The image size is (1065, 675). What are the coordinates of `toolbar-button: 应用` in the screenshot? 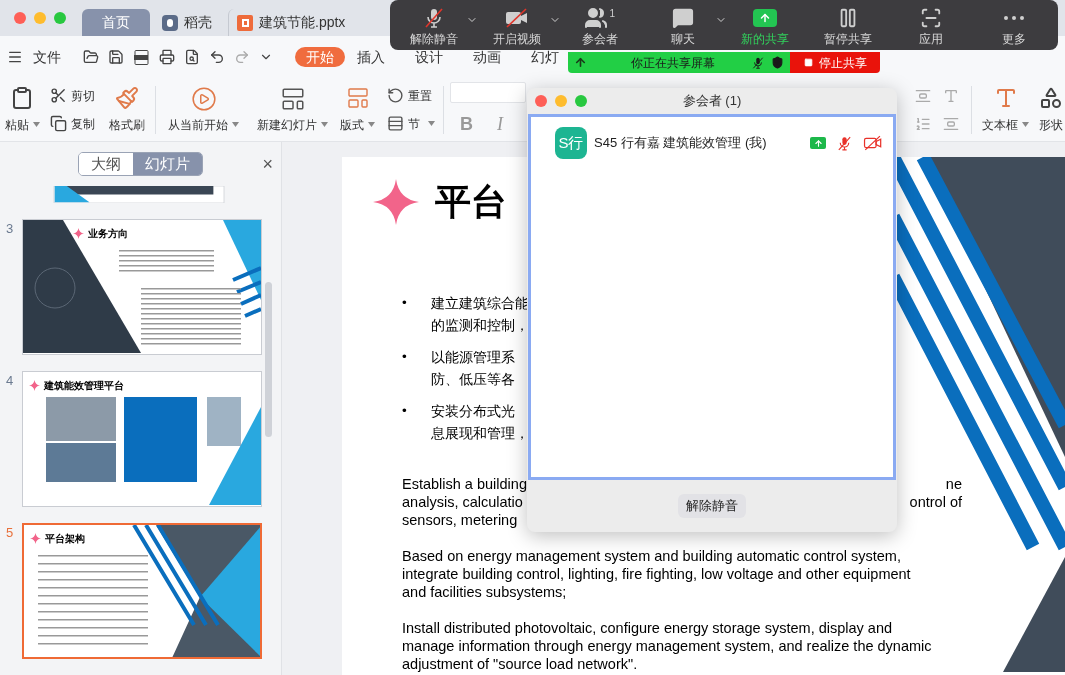 It's located at (931, 25).